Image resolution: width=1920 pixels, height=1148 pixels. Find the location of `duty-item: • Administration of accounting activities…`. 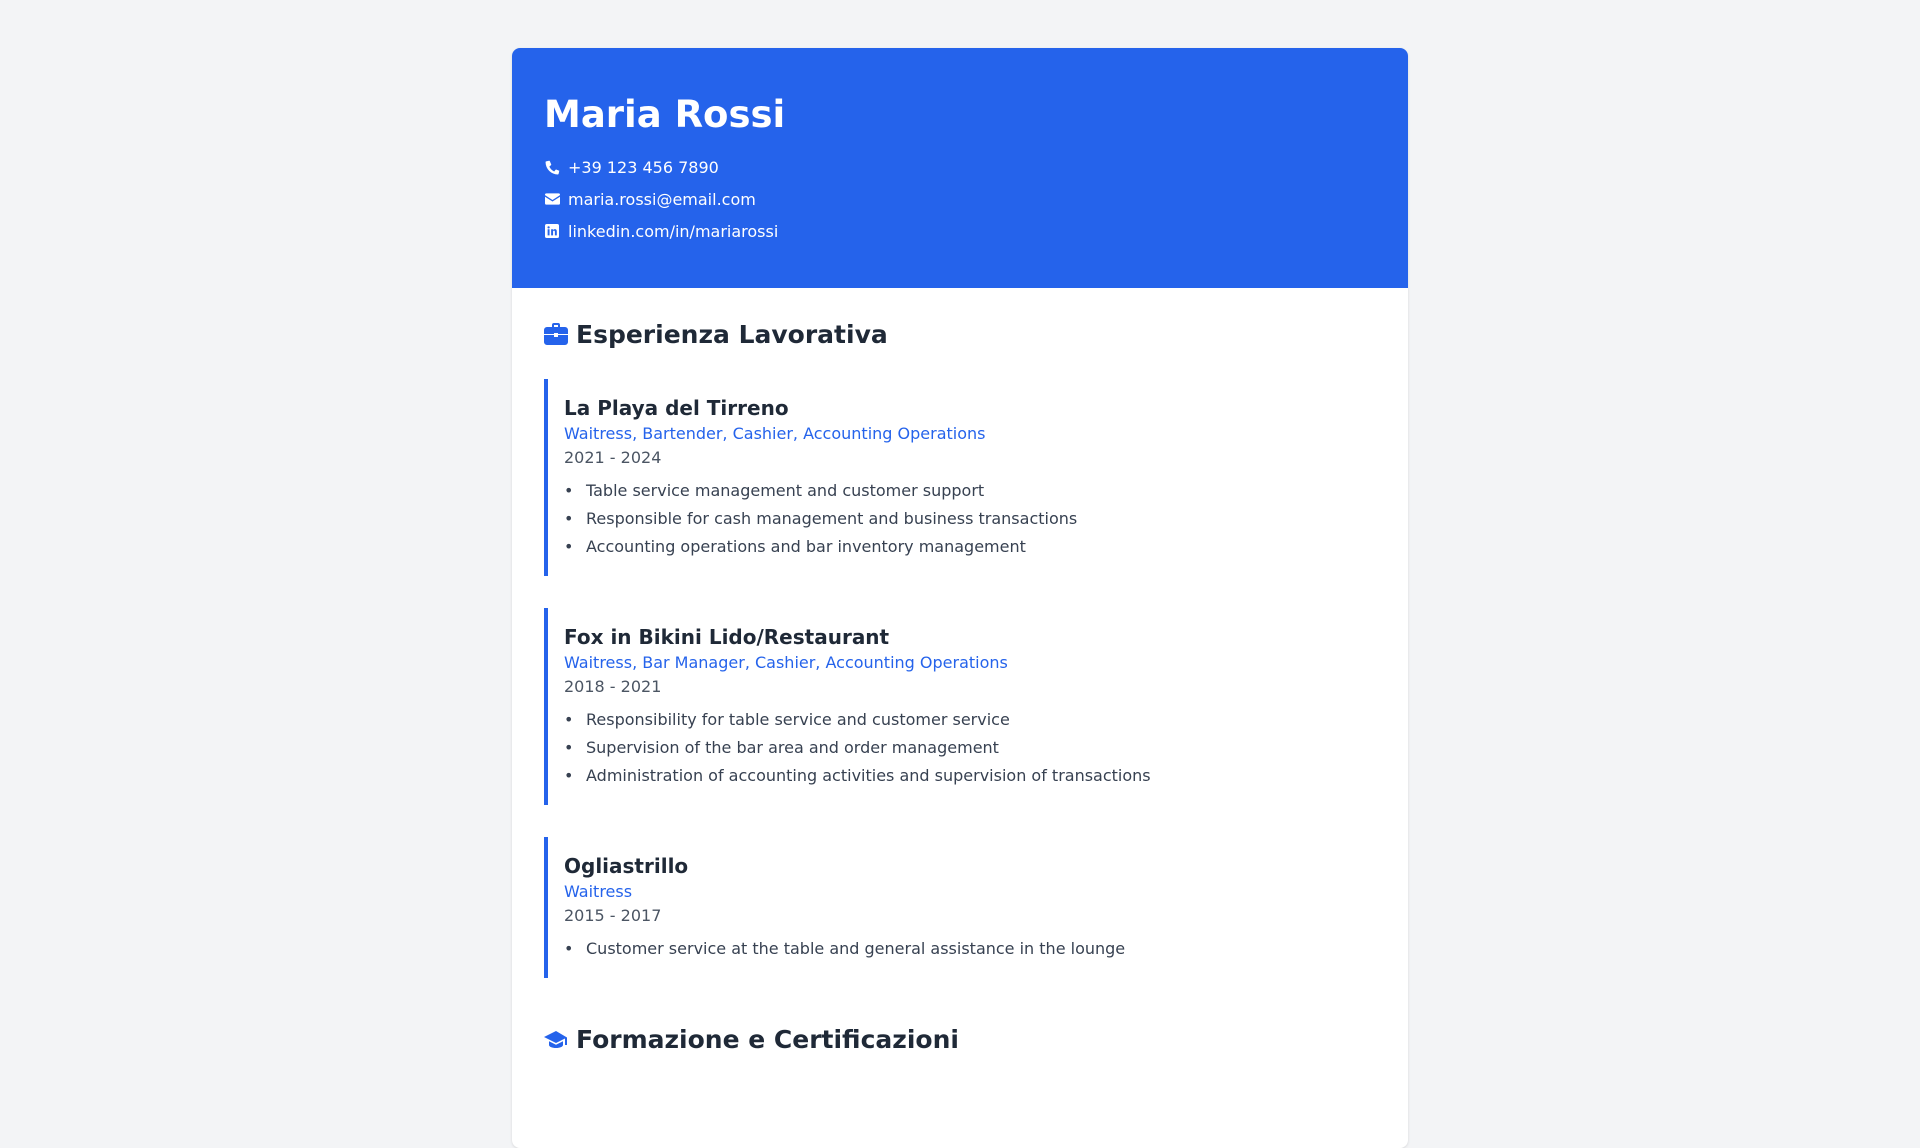

duty-item: • Administration of accounting activities… is located at coordinates (857, 775).